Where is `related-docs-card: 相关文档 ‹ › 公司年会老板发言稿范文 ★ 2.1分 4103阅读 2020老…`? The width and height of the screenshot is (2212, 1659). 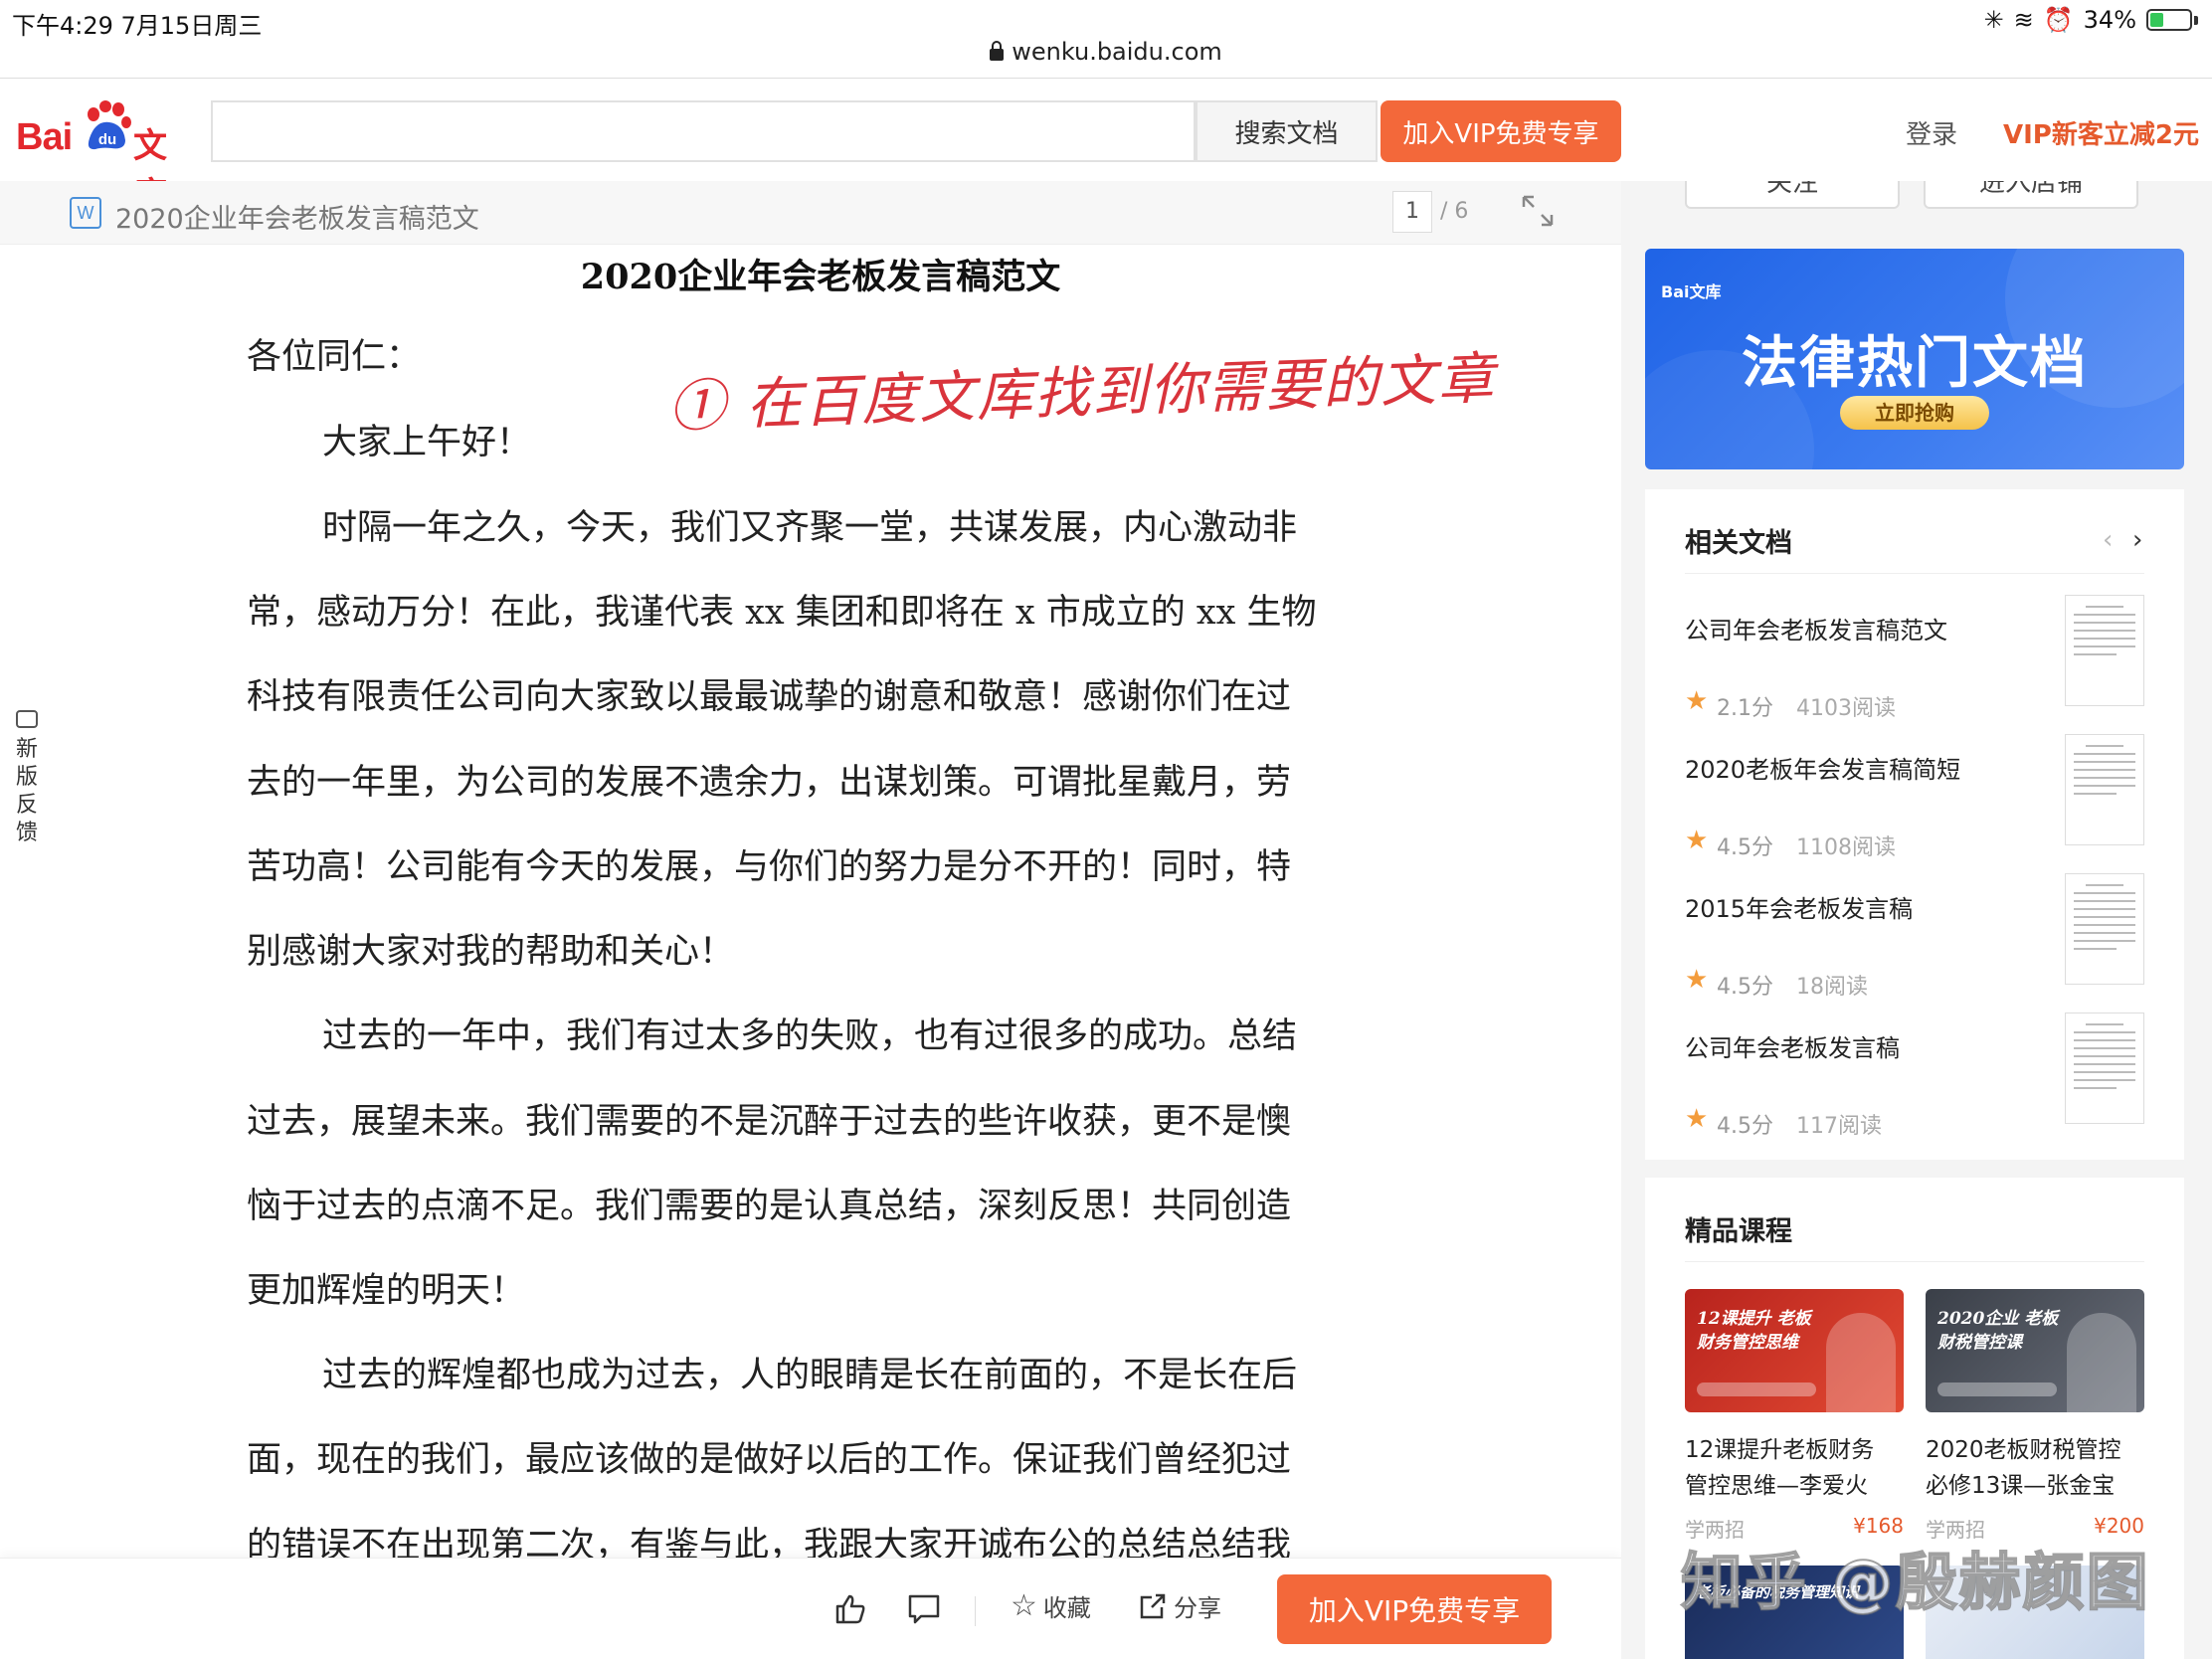
related-docs-card: 相关文档 ‹ › 公司年会老板发言稿范文 ★ 2.1分 4103阅读 2020老… is located at coordinates (1914, 824).